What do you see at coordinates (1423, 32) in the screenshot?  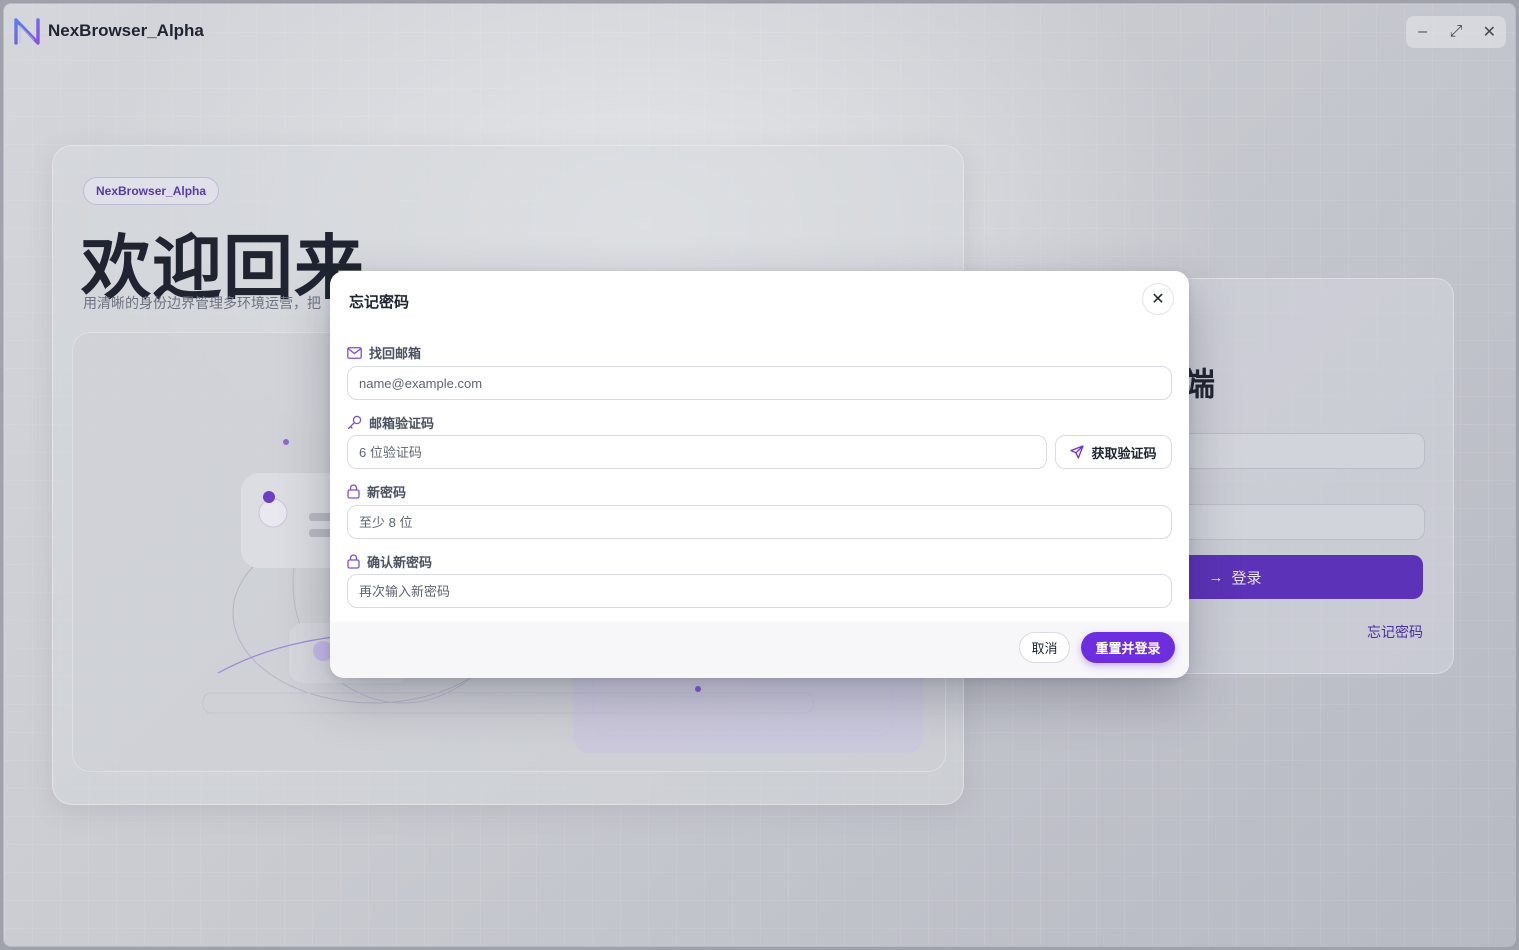 I see `minimize-button: –` at bounding box center [1423, 32].